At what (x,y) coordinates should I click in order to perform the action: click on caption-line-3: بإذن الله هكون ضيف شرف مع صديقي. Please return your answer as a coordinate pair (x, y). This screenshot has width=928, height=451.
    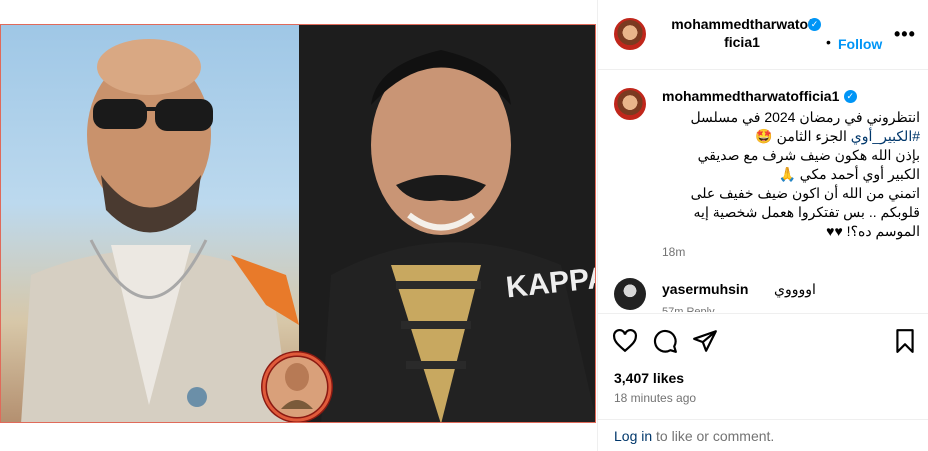
    Looking at the image, I should click on (808, 155).